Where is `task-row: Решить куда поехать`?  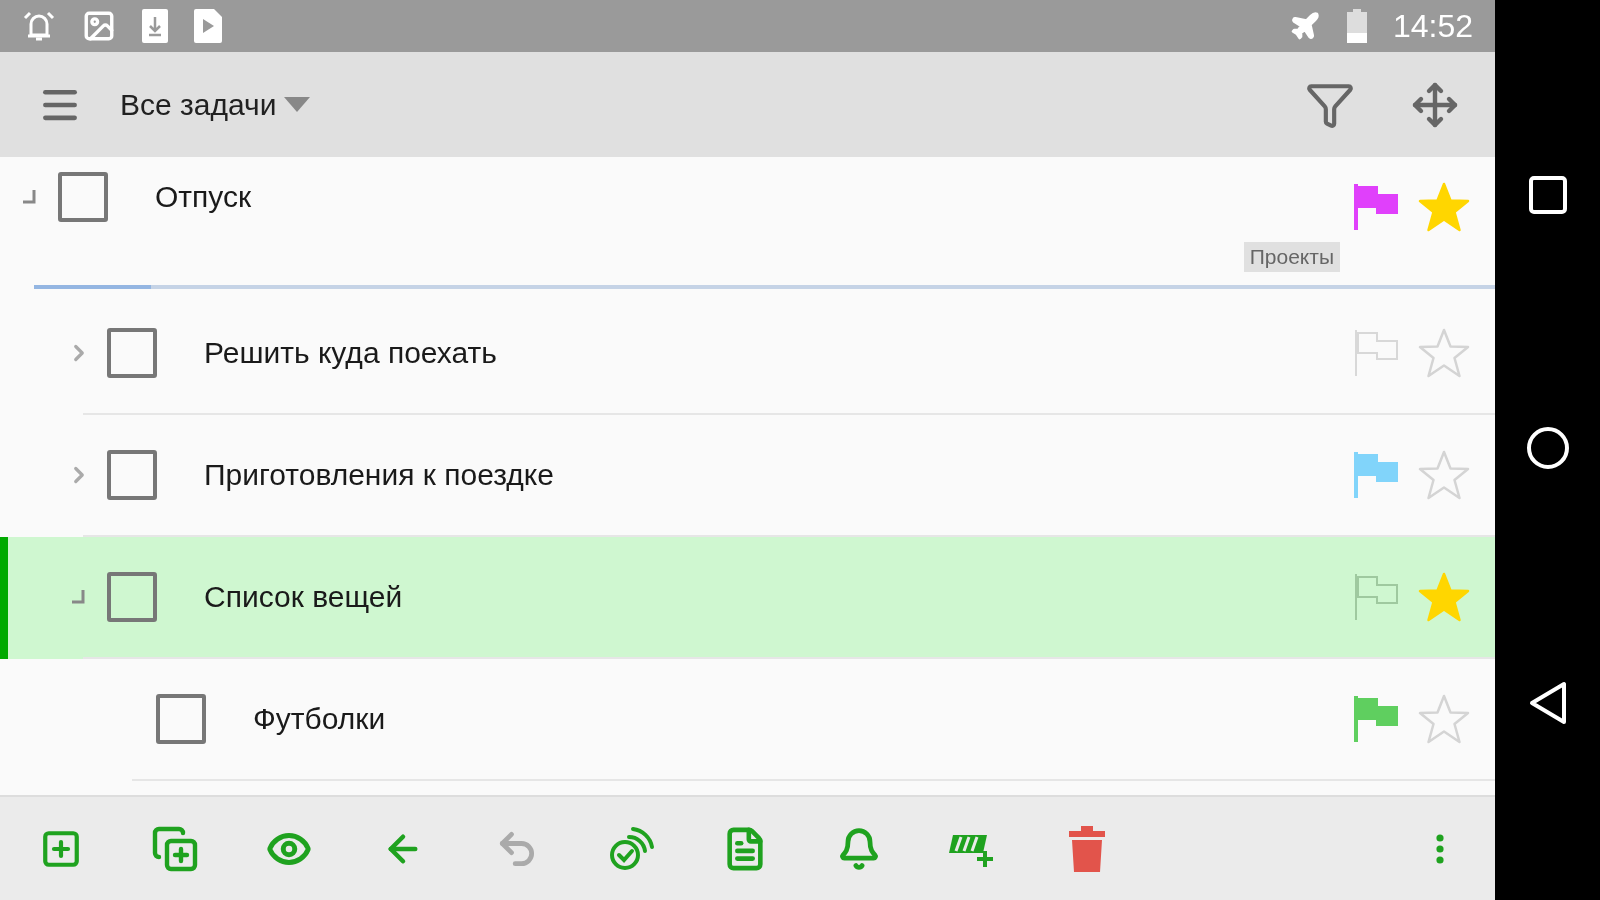
task-row: Решить куда поехать is located at coordinates (747, 354).